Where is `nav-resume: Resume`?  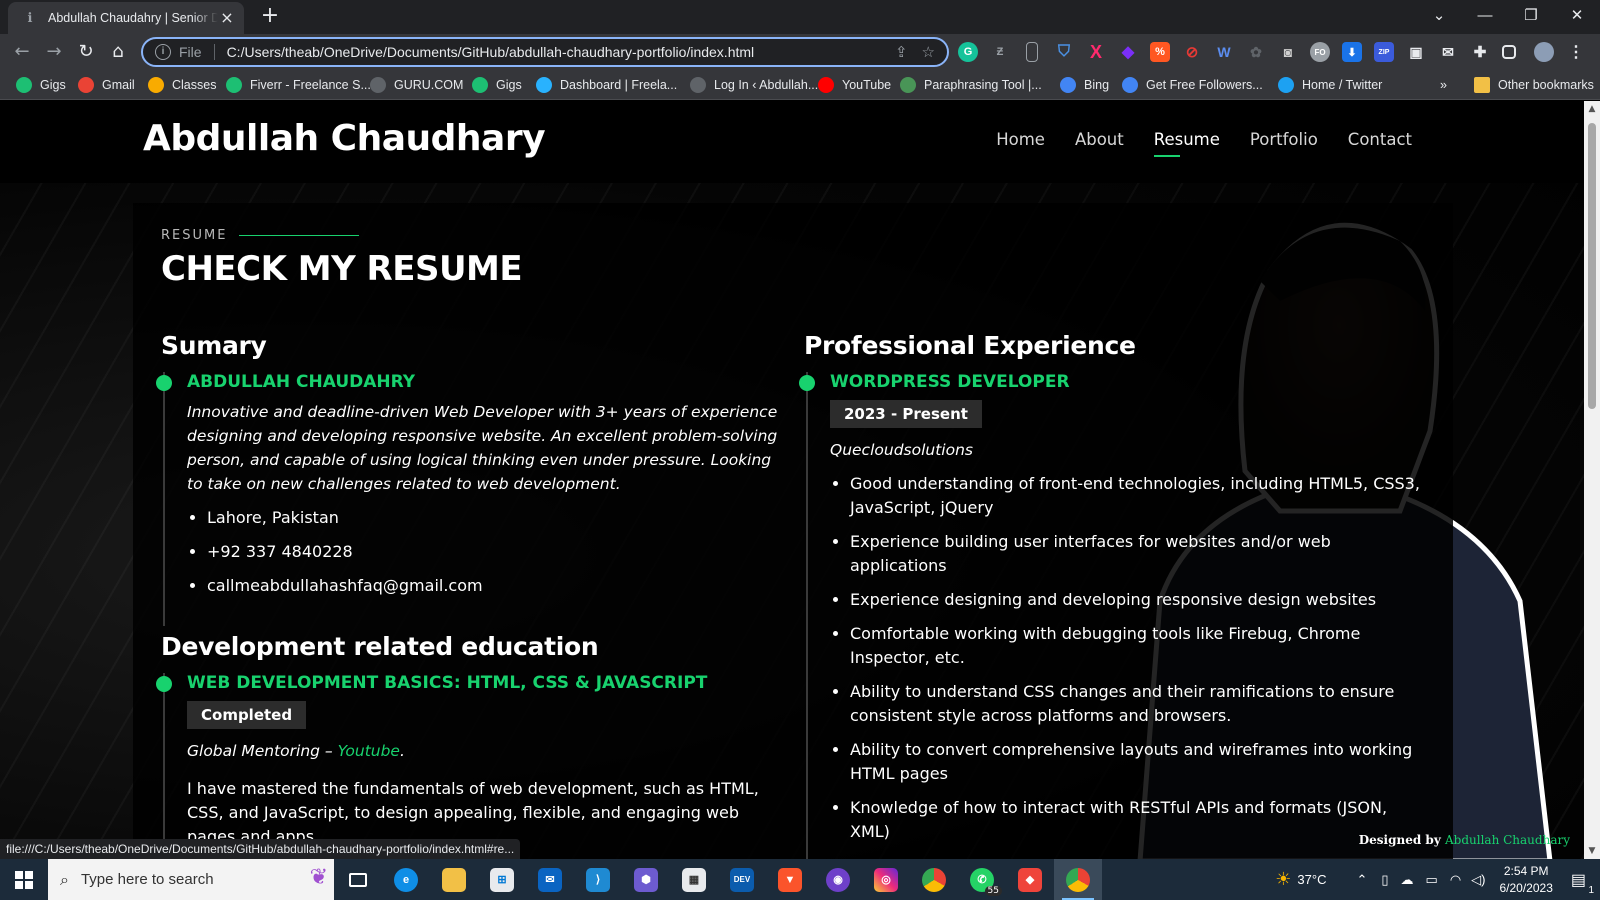
nav-resume: Resume is located at coordinates (1186, 143).